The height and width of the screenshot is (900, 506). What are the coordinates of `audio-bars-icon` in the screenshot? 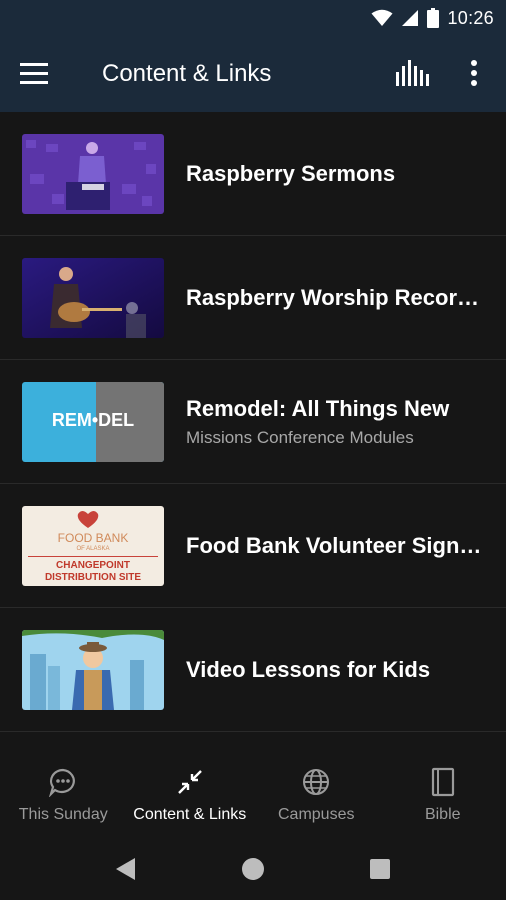 It's located at (412, 74).